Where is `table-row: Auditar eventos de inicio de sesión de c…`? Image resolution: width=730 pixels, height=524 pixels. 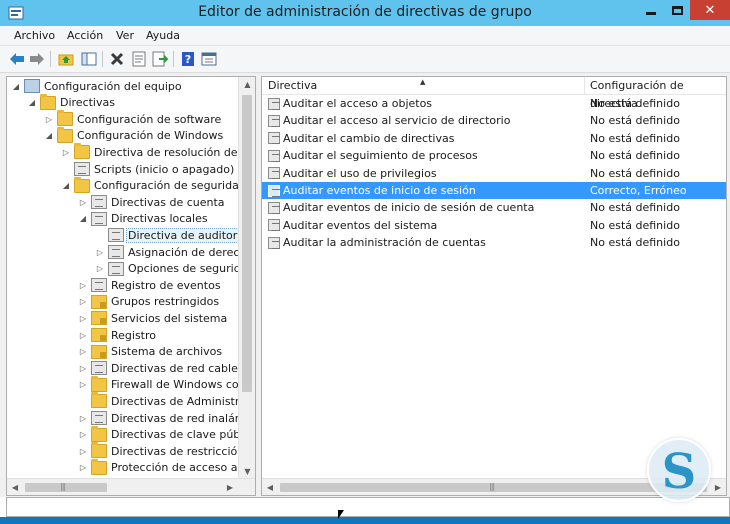 table-row: Auditar eventos de inicio de sesión de c… is located at coordinates (494, 207).